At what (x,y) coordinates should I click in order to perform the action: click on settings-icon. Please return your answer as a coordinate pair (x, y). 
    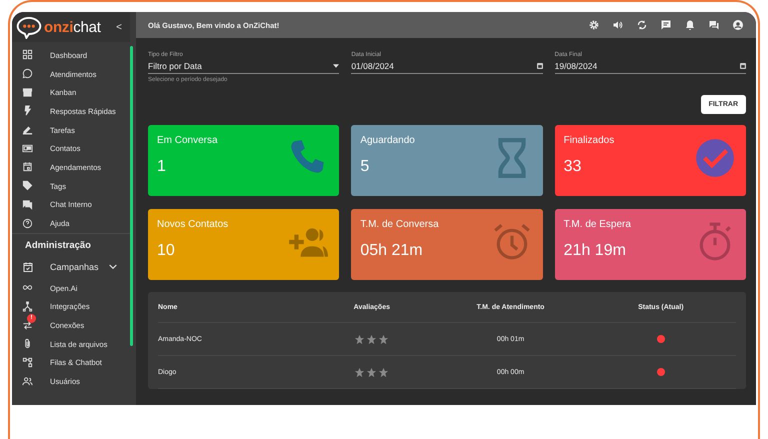
    Looking at the image, I should click on (594, 25).